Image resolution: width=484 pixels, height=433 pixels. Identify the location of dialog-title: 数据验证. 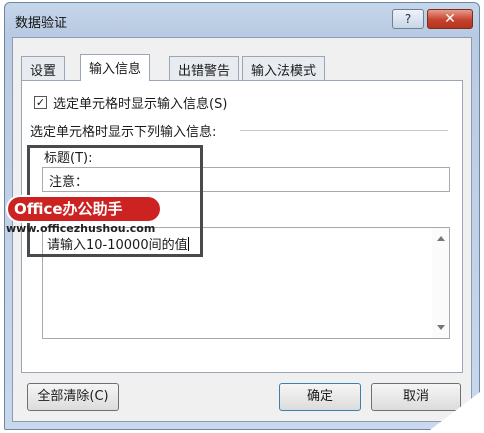
(41, 23).